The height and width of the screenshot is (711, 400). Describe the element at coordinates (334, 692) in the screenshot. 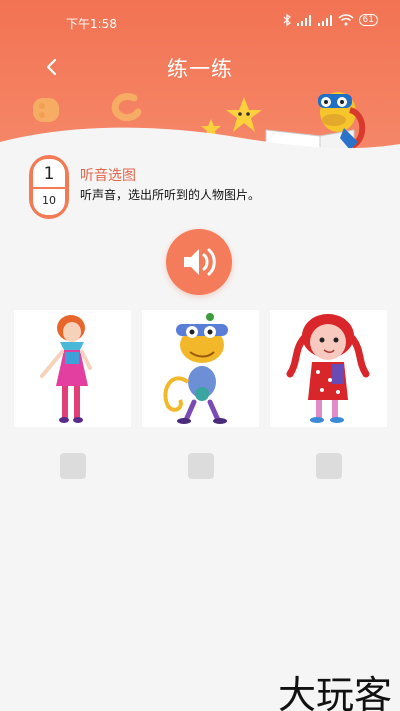

I see `watermark-logo: 大玩客` at that location.